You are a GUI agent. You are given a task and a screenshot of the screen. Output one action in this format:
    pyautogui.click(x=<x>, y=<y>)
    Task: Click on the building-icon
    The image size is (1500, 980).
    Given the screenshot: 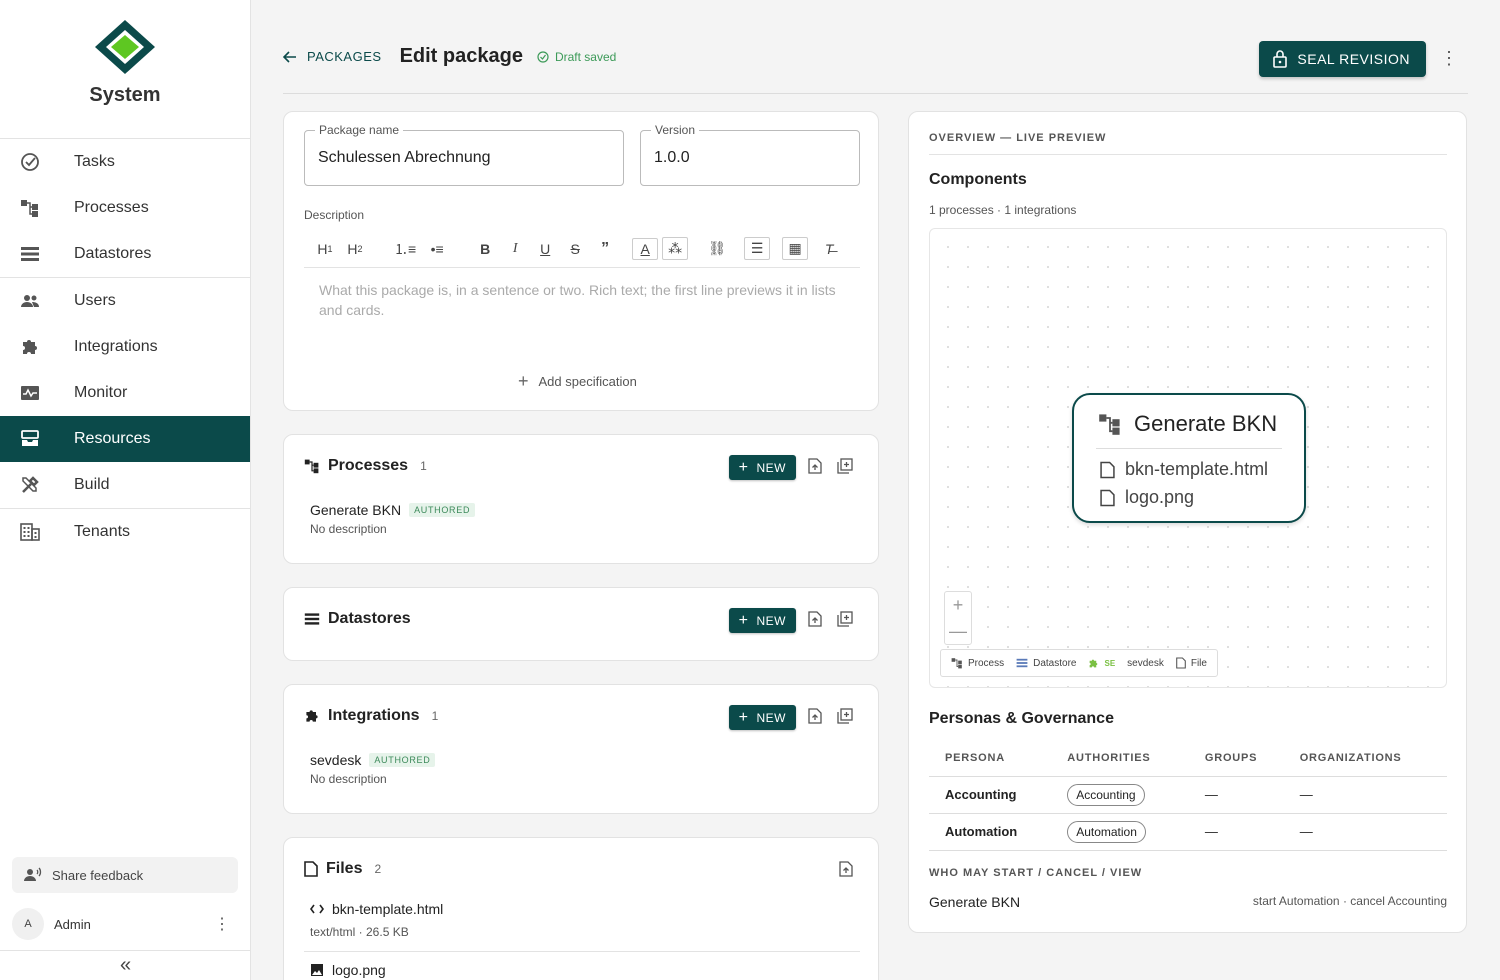 What is the action you would take?
    pyautogui.click(x=30, y=532)
    